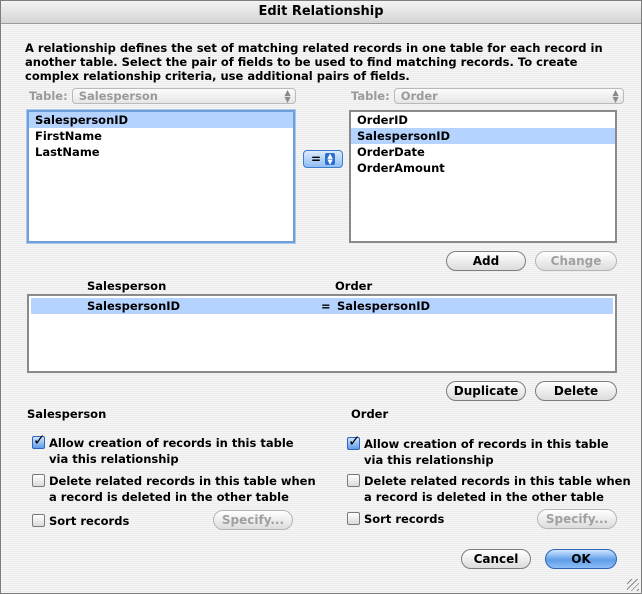  What do you see at coordinates (483, 168) in the screenshot?
I see `list-item: OrderAmount` at bounding box center [483, 168].